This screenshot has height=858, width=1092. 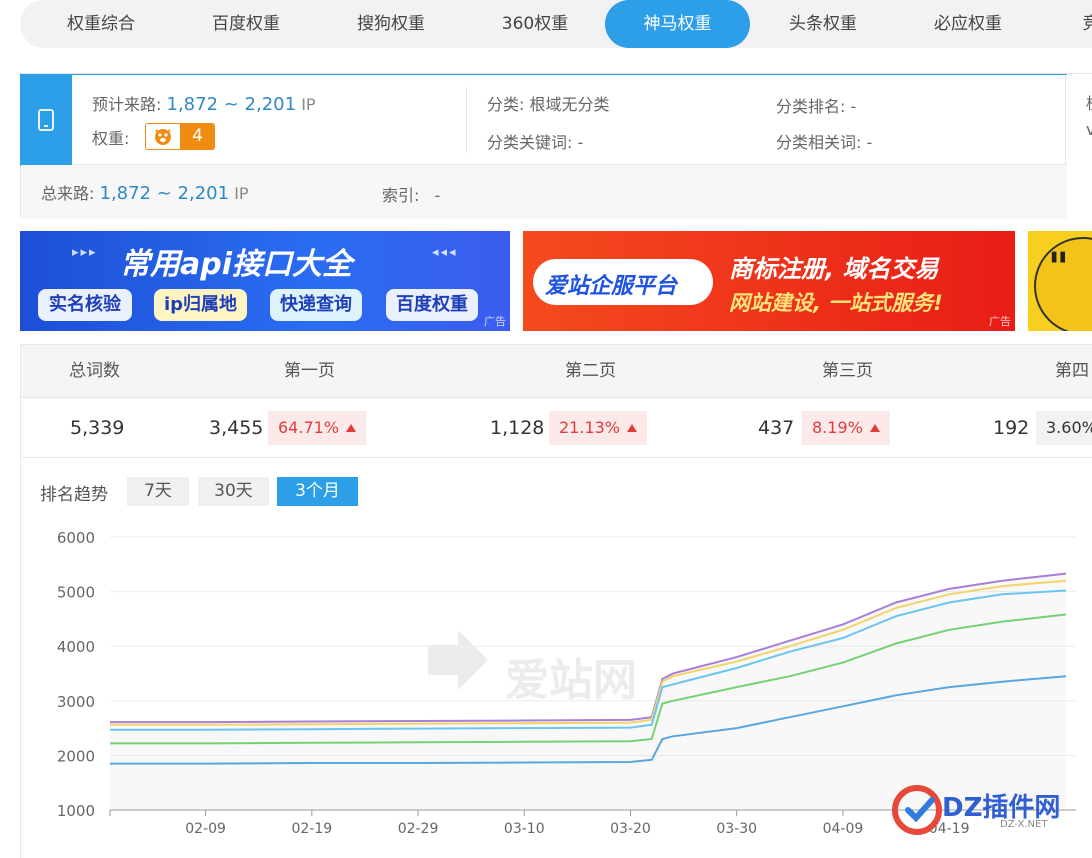 What do you see at coordinates (246, 24) in the screenshot?
I see `tab-baidu: 百度权重` at bounding box center [246, 24].